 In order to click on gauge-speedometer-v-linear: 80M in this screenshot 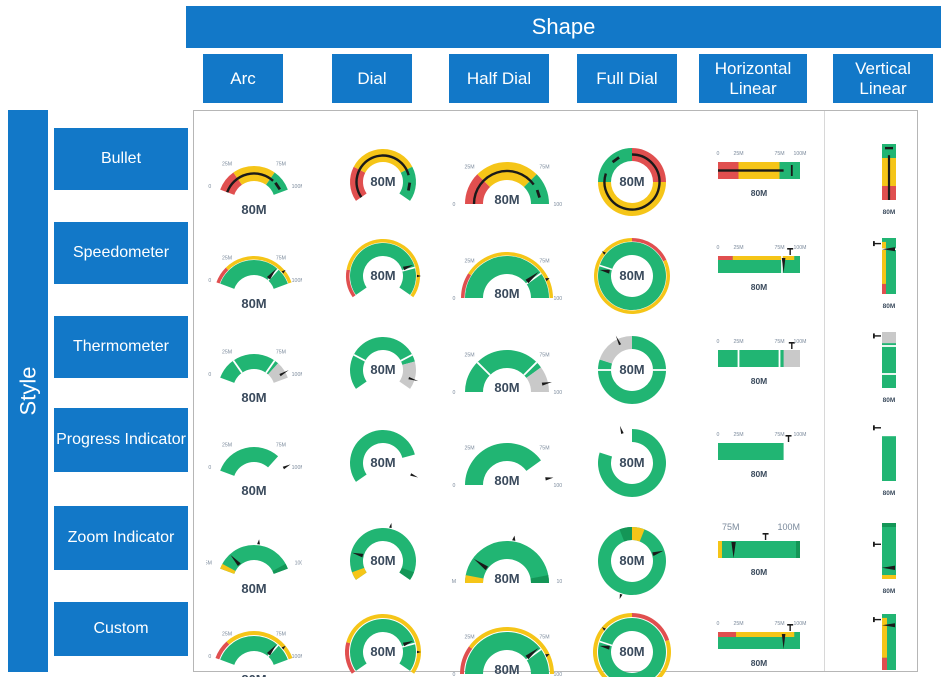, I will do `click(888, 271)`.